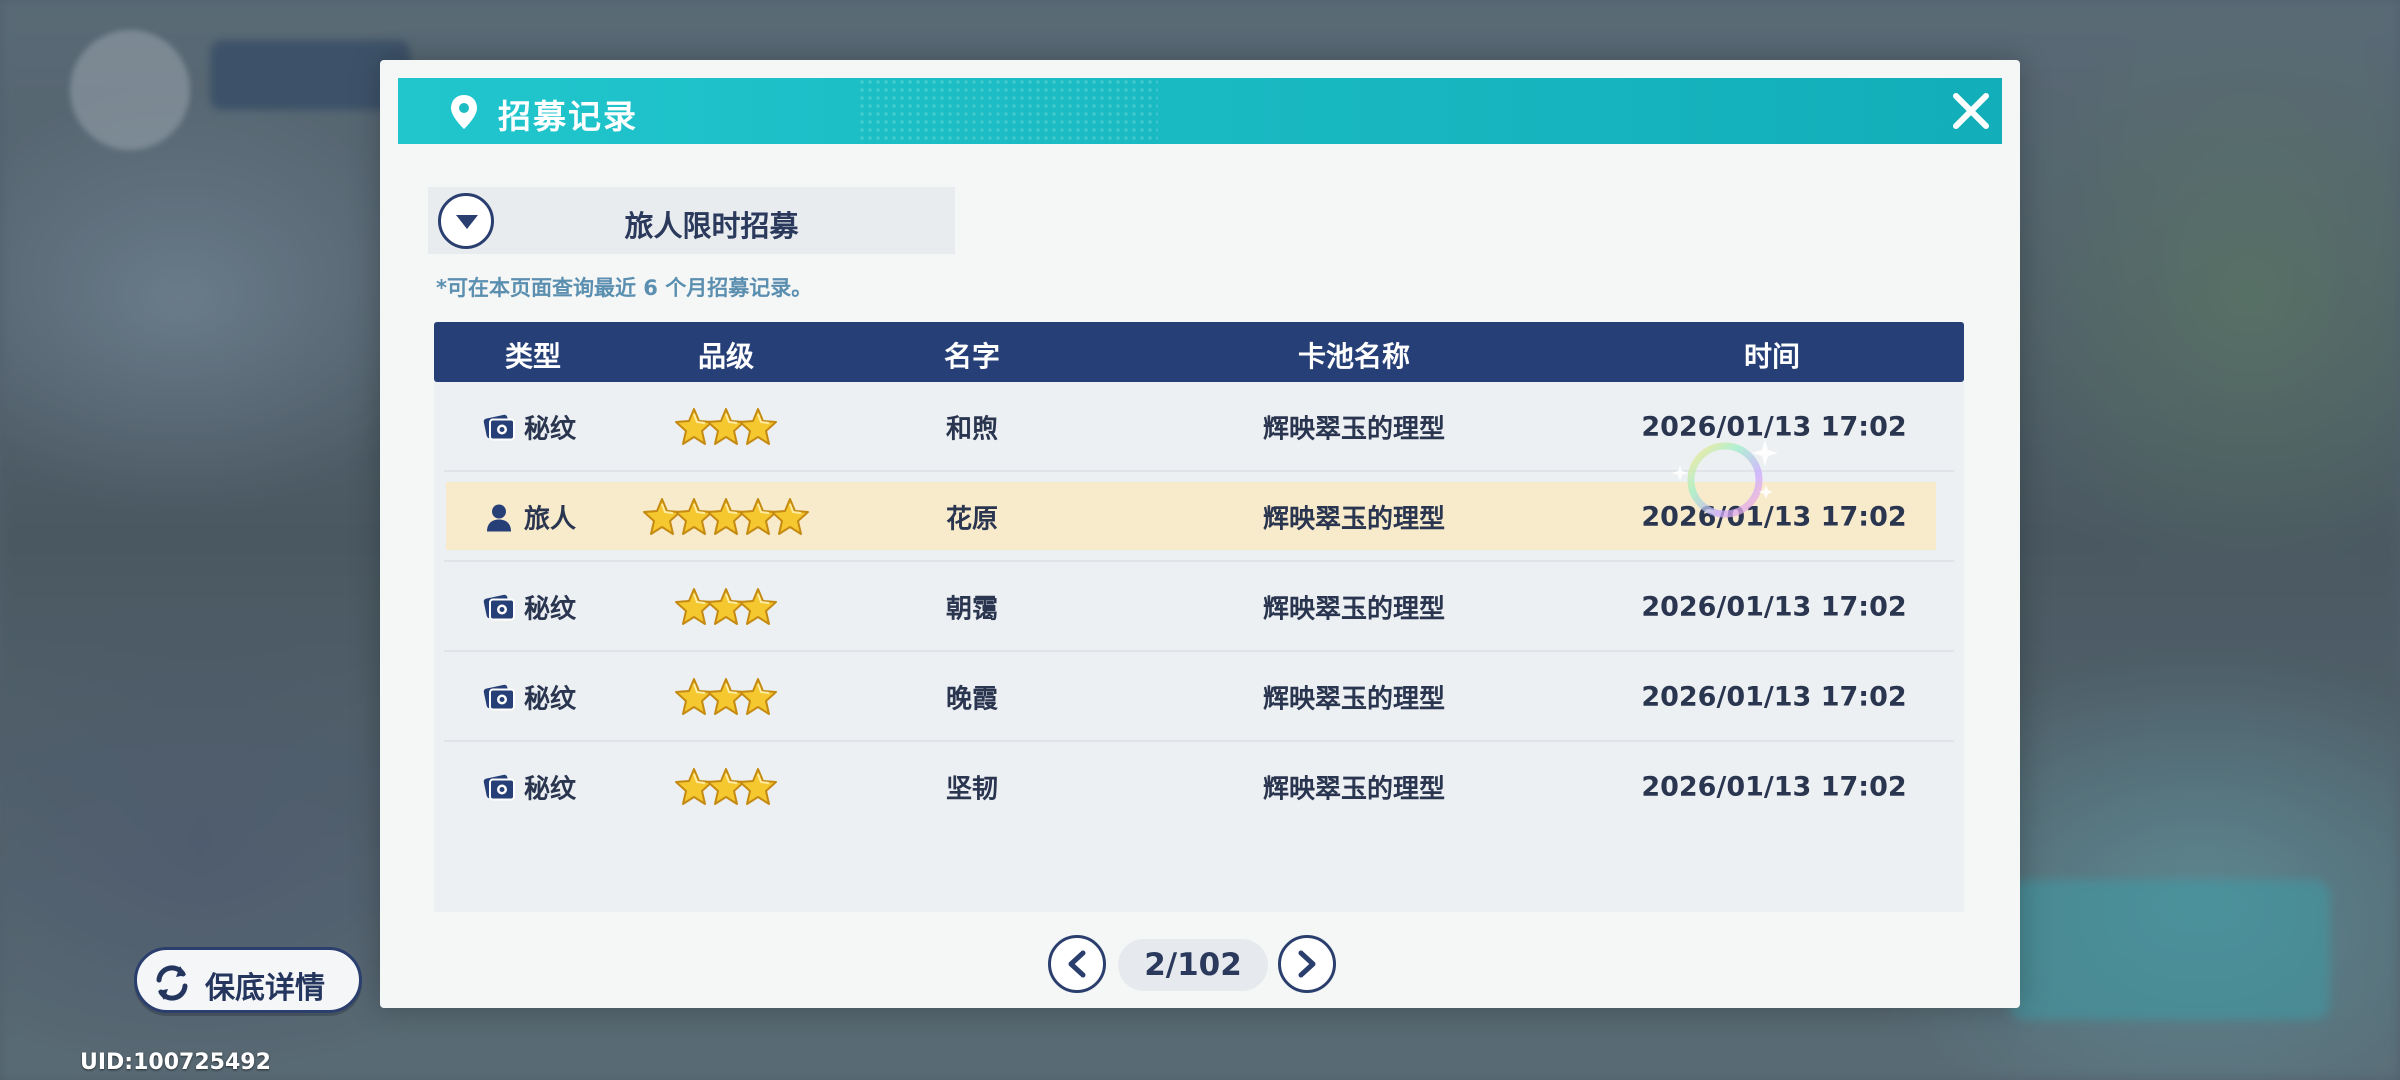 This screenshot has width=2400, height=1080. What do you see at coordinates (1772, 356) in the screenshot?
I see `column-header-time: 时间` at bounding box center [1772, 356].